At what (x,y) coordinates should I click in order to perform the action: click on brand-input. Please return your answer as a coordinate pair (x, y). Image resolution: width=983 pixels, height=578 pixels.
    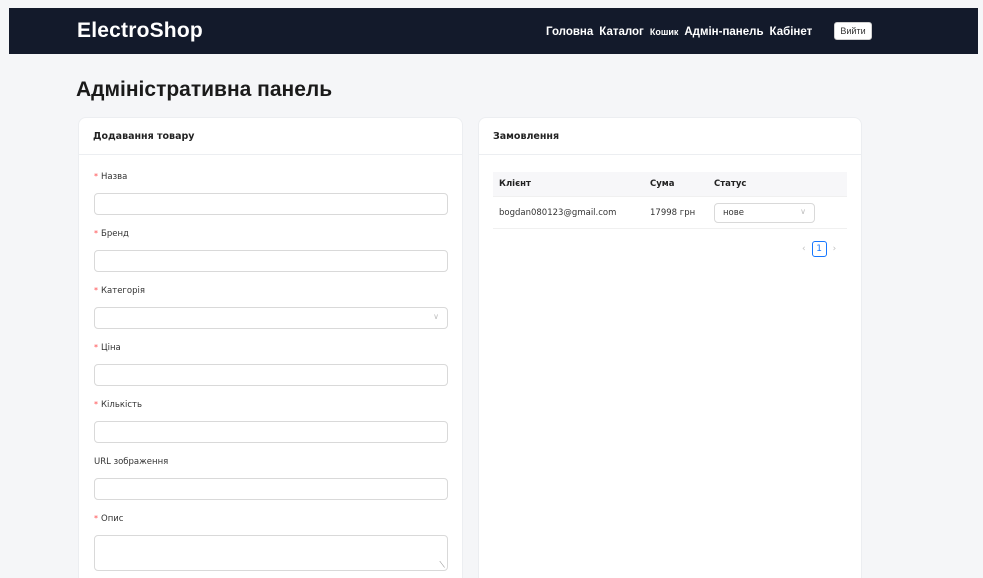
    Looking at the image, I should click on (271, 261).